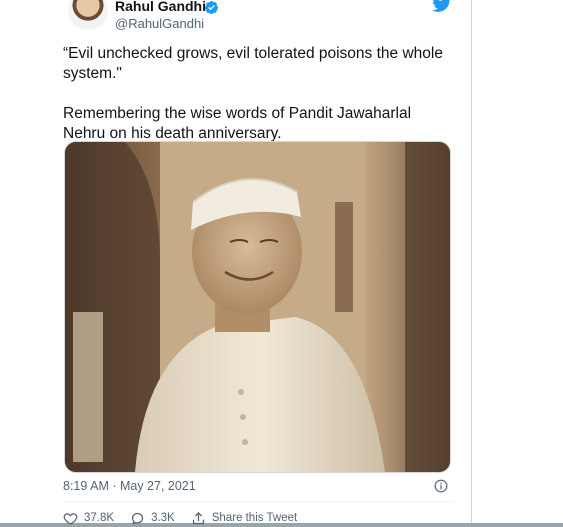 Image resolution: width=563 pixels, height=527 pixels. Describe the element at coordinates (211, 7) in the screenshot. I see `verified-badge-icon` at that location.